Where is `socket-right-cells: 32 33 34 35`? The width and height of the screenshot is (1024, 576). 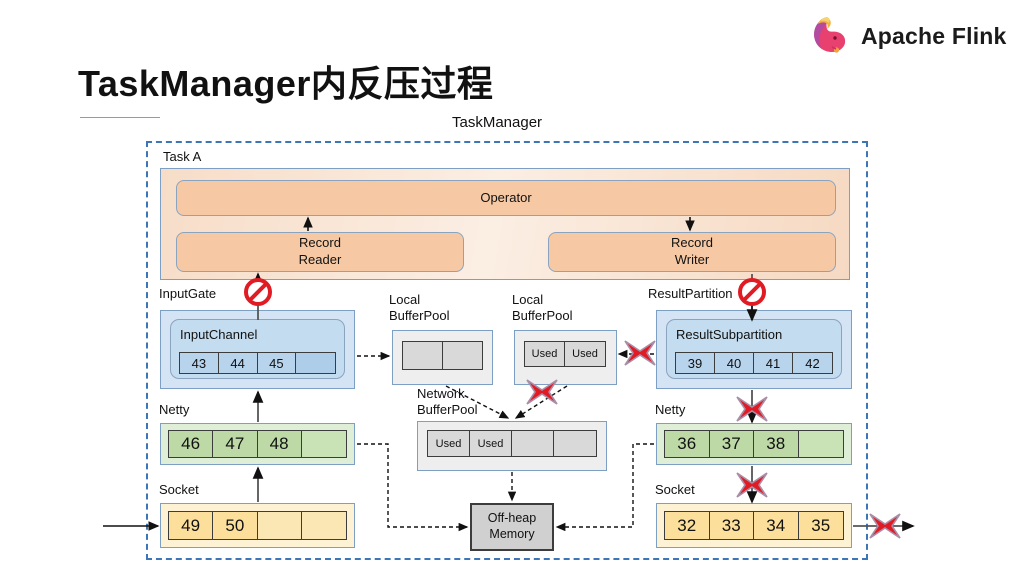
socket-right-cells: 32 33 34 35 is located at coordinates (754, 525).